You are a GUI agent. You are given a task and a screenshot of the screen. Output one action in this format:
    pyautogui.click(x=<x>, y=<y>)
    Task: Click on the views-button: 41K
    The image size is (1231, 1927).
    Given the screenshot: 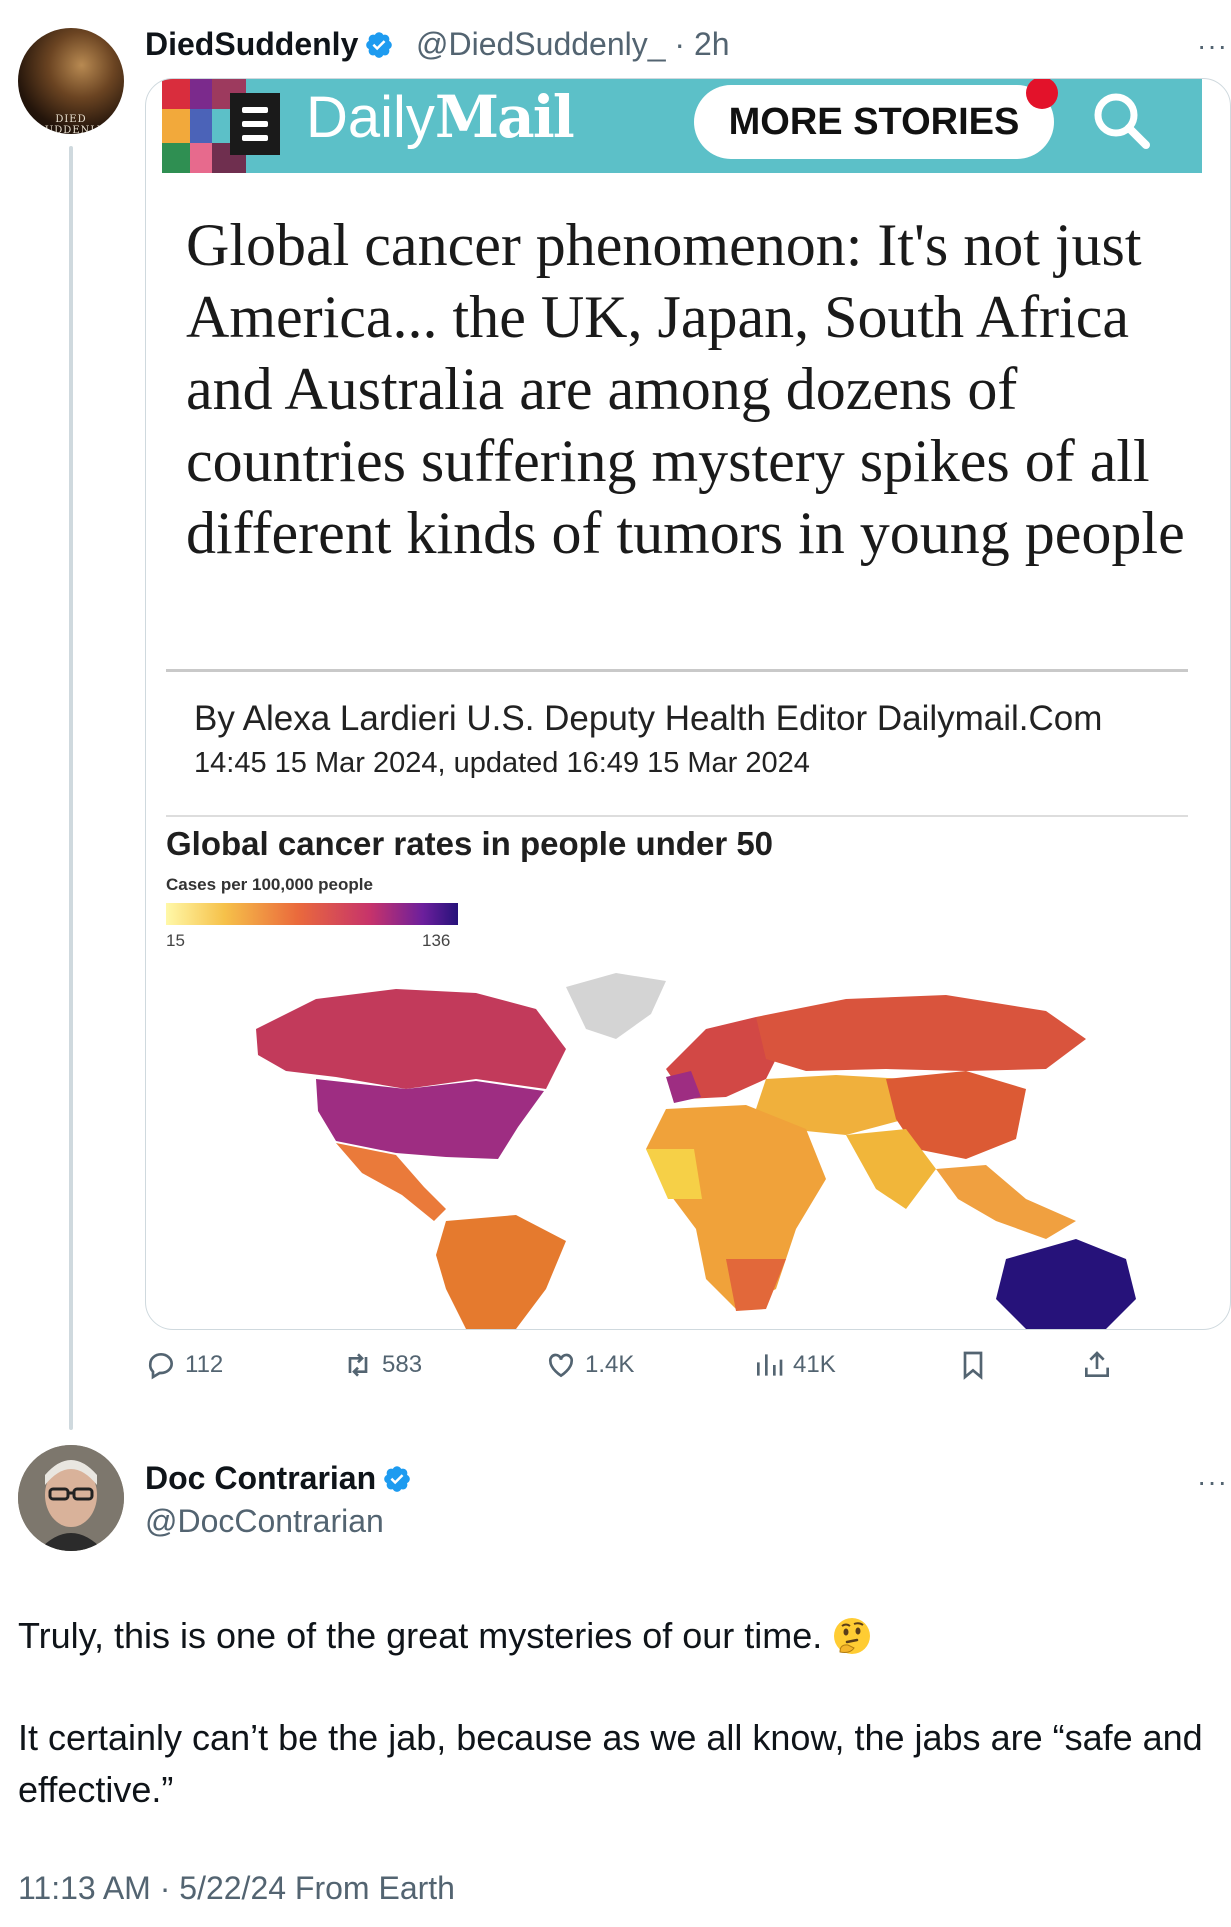 What is the action you would take?
    pyautogui.click(x=794, y=1365)
    